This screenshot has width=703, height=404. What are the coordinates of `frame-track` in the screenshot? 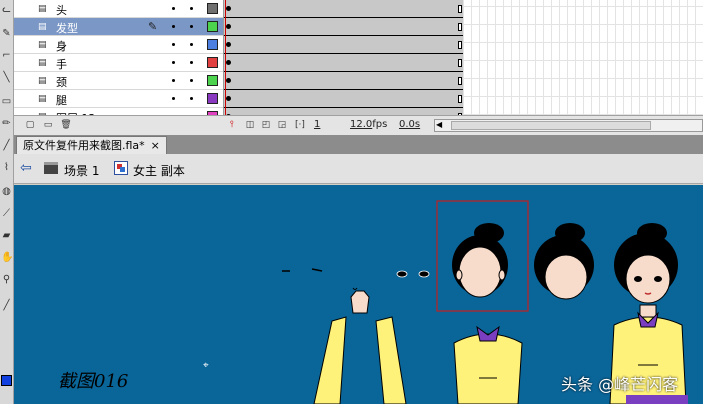 It's located at (343, 63).